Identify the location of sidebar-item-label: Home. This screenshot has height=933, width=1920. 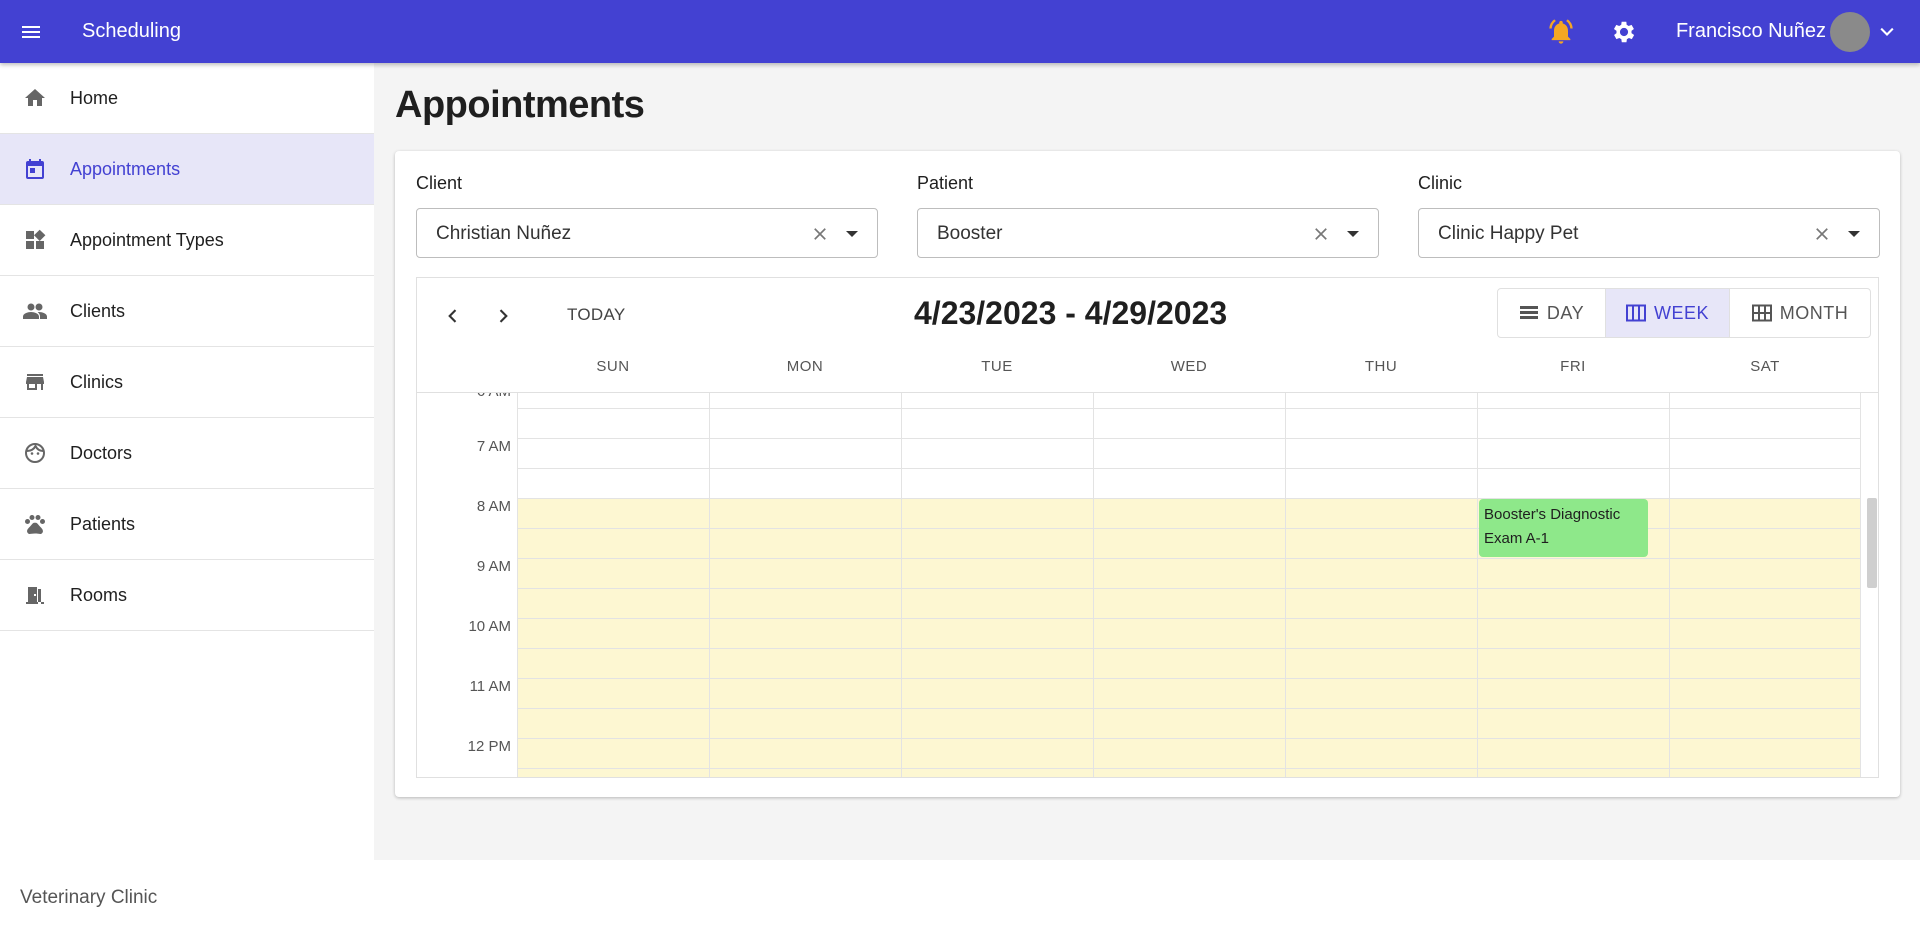
(94, 97).